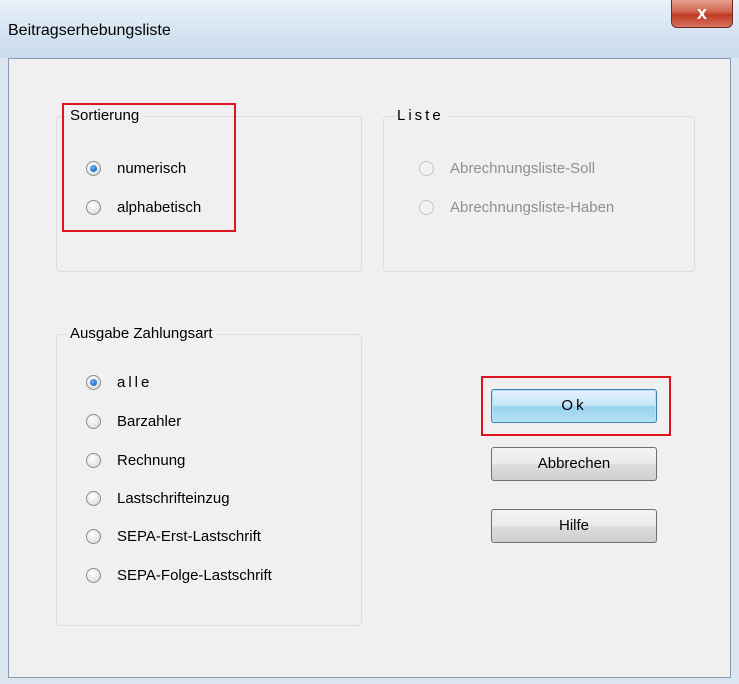  What do you see at coordinates (576, 406) in the screenshot?
I see `highlight-box-ok` at bounding box center [576, 406].